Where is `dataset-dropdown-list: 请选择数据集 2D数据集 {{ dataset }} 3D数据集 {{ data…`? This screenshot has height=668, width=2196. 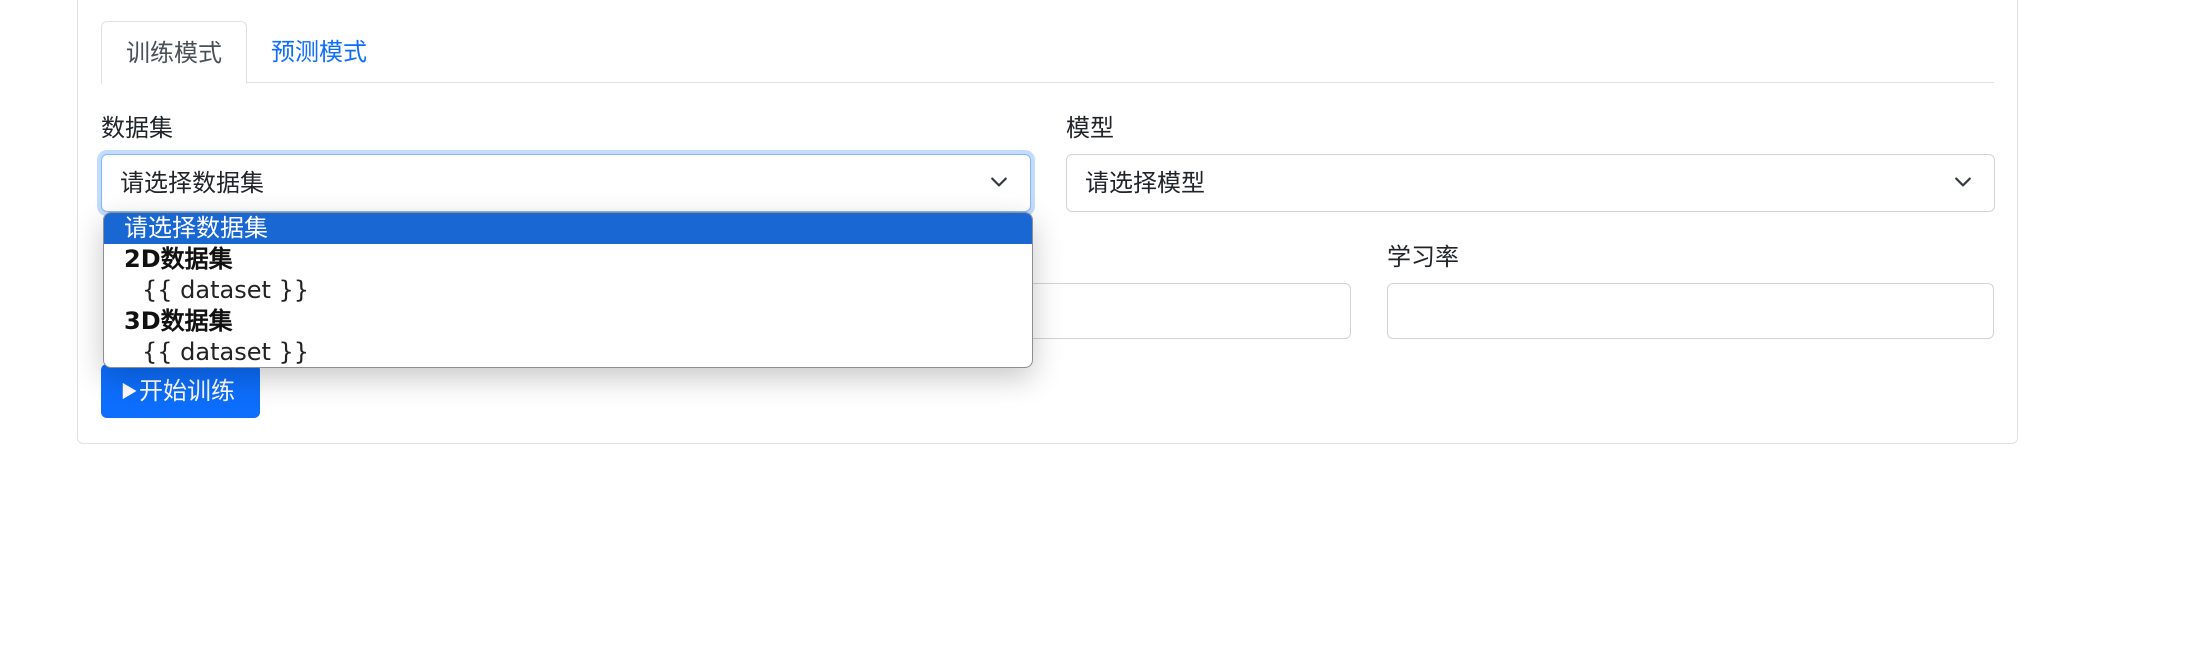 dataset-dropdown-list: 请选择数据集 2D数据集 {{ dataset }} 3D数据集 {{ data… is located at coordinates (568, 290).